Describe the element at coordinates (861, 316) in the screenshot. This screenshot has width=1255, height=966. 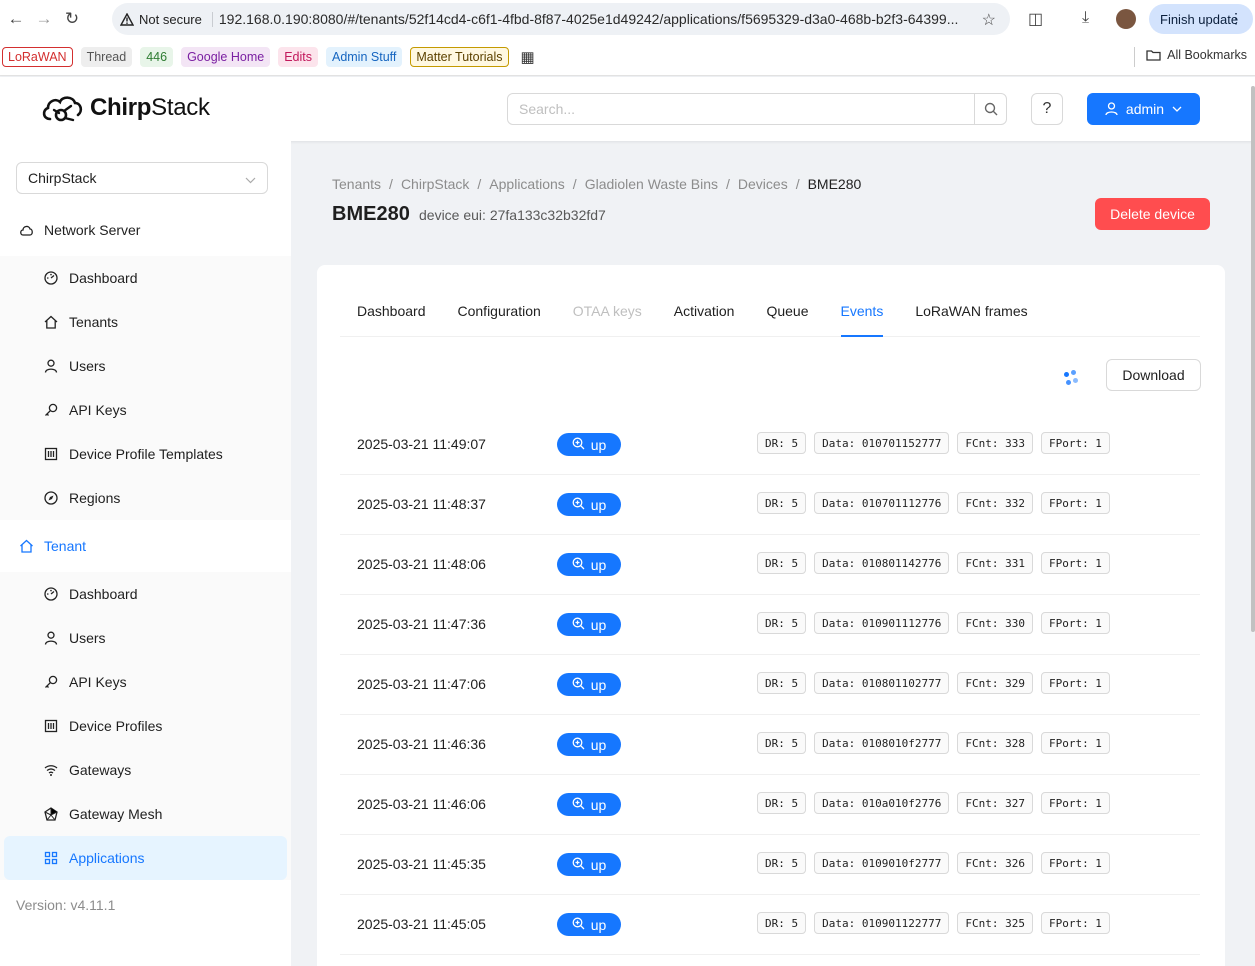
I see `tab-events: Events` at that location.